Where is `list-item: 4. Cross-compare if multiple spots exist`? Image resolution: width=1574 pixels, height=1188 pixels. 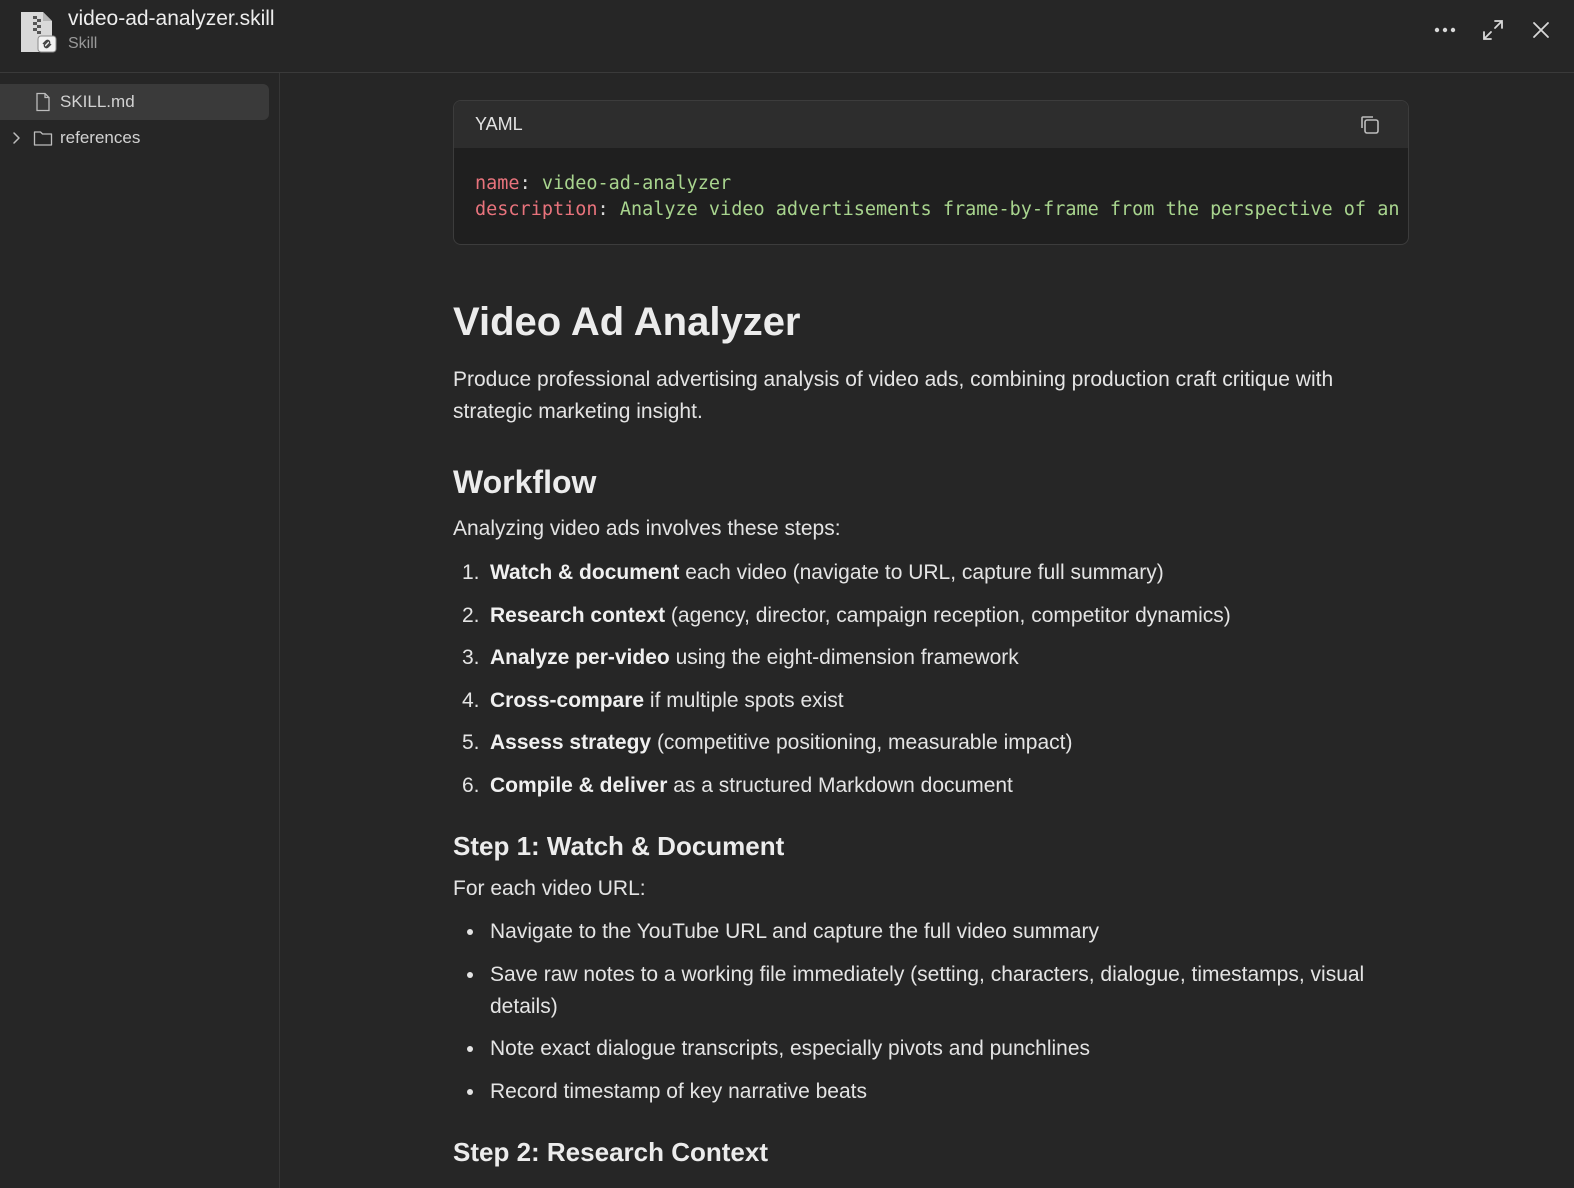 list-item: 4. Cross-compare if multiple spots exist is located at coordinates (653, 700).